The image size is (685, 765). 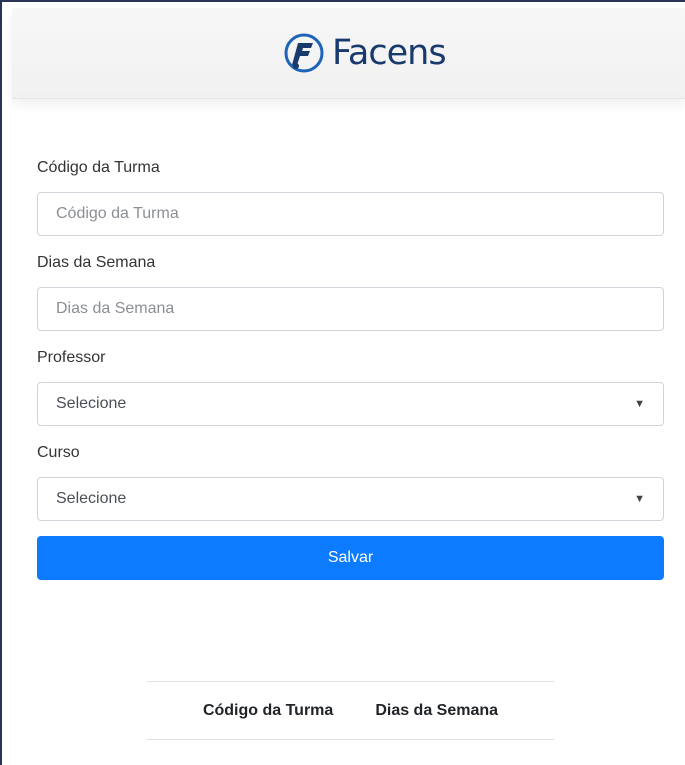 I want to click on save-button: Salvar, so click(x=350, y=558).